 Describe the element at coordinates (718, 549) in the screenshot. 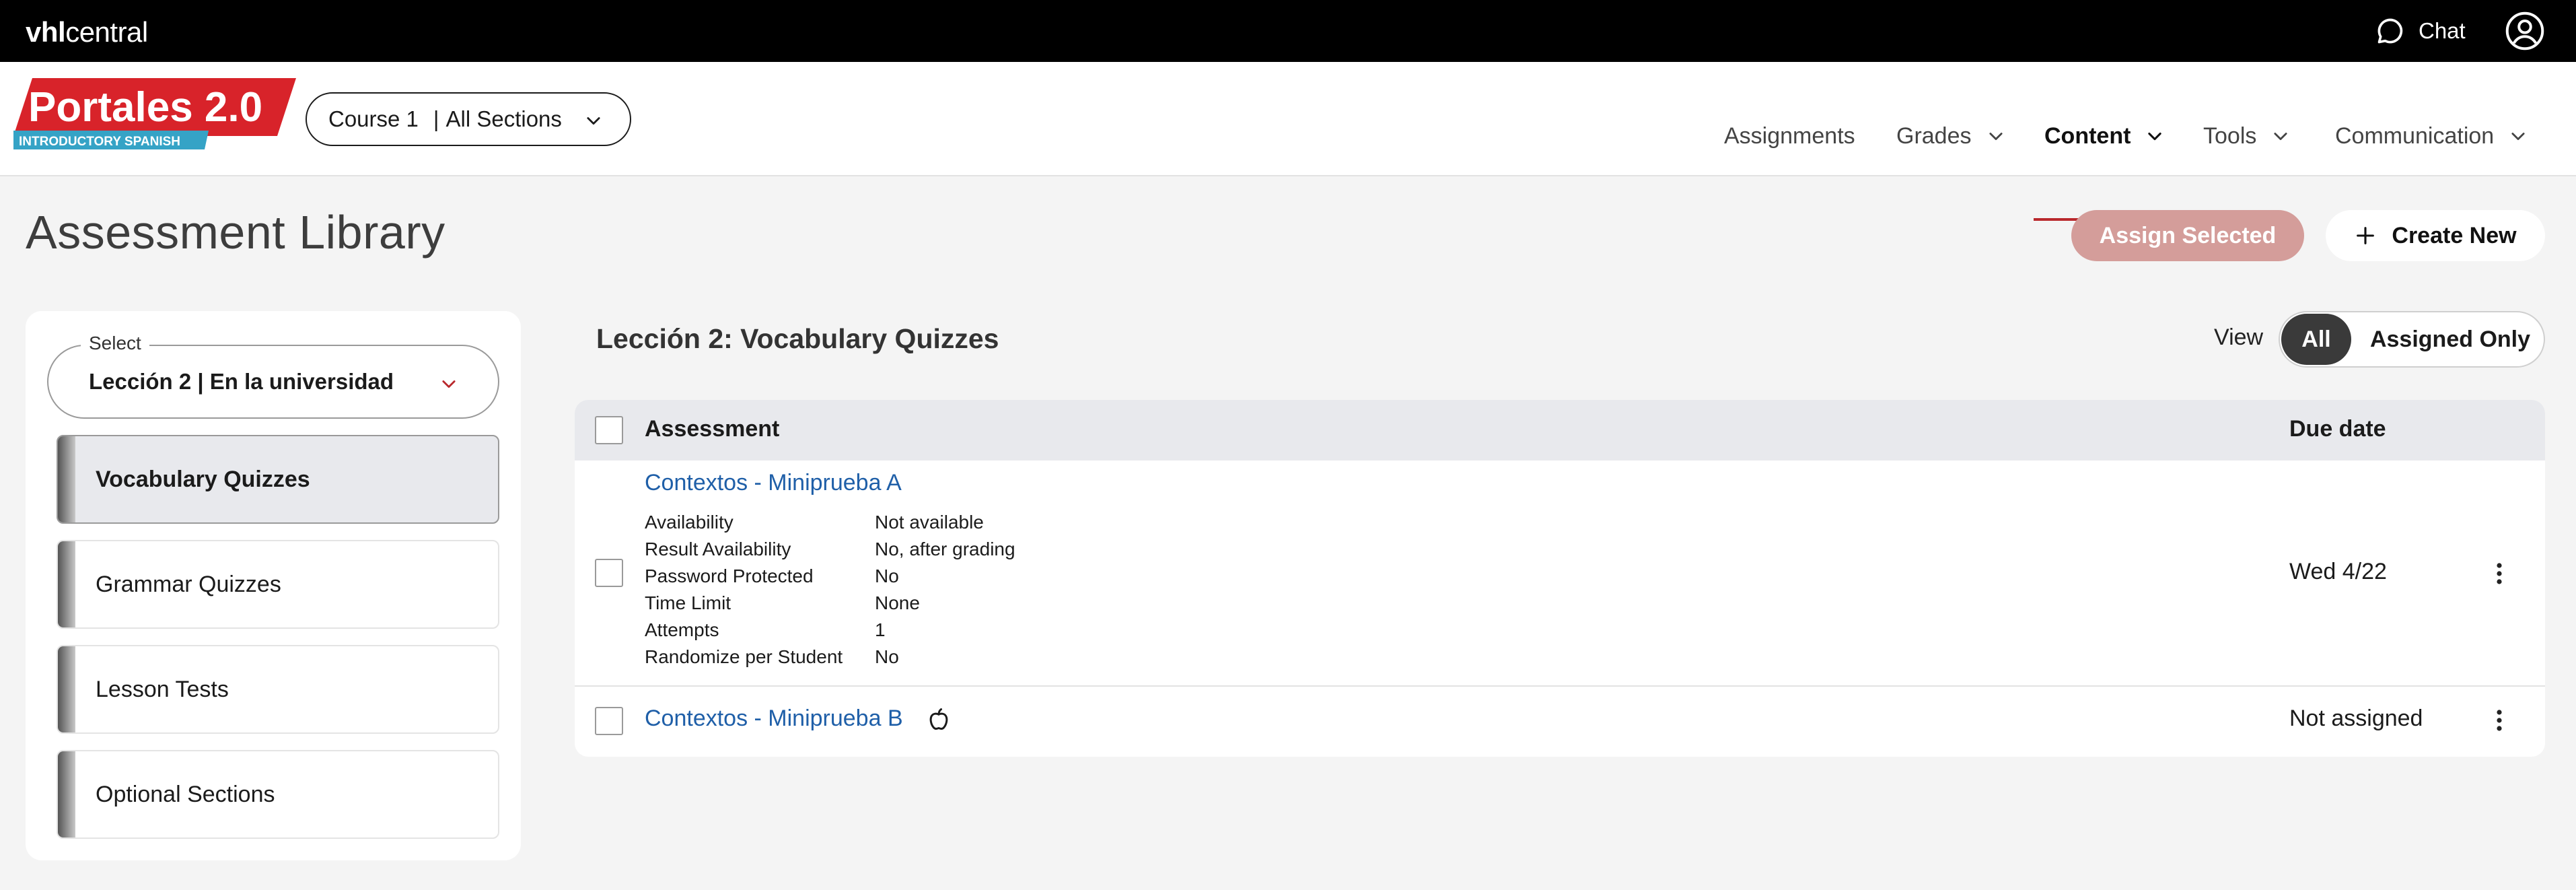

I see `detail-label: Result Availability` at that location.